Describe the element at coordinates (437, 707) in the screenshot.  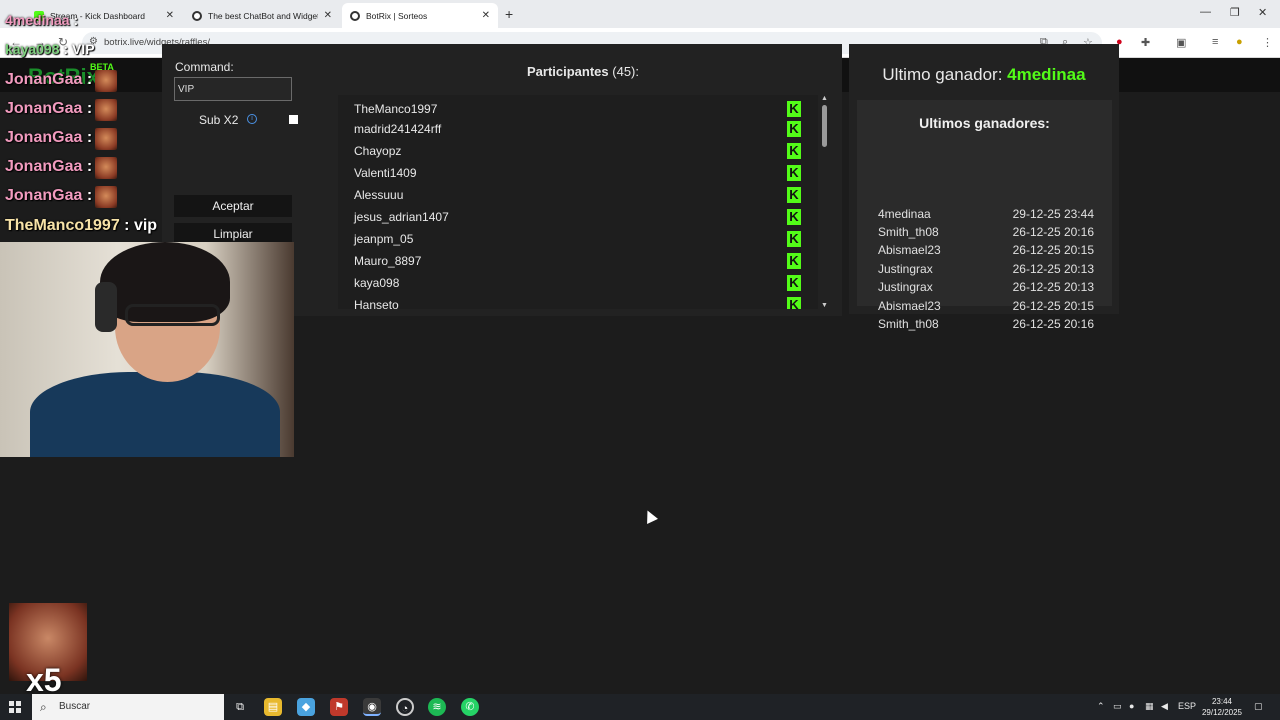
I see `spotify-icon: ≋` at that location.